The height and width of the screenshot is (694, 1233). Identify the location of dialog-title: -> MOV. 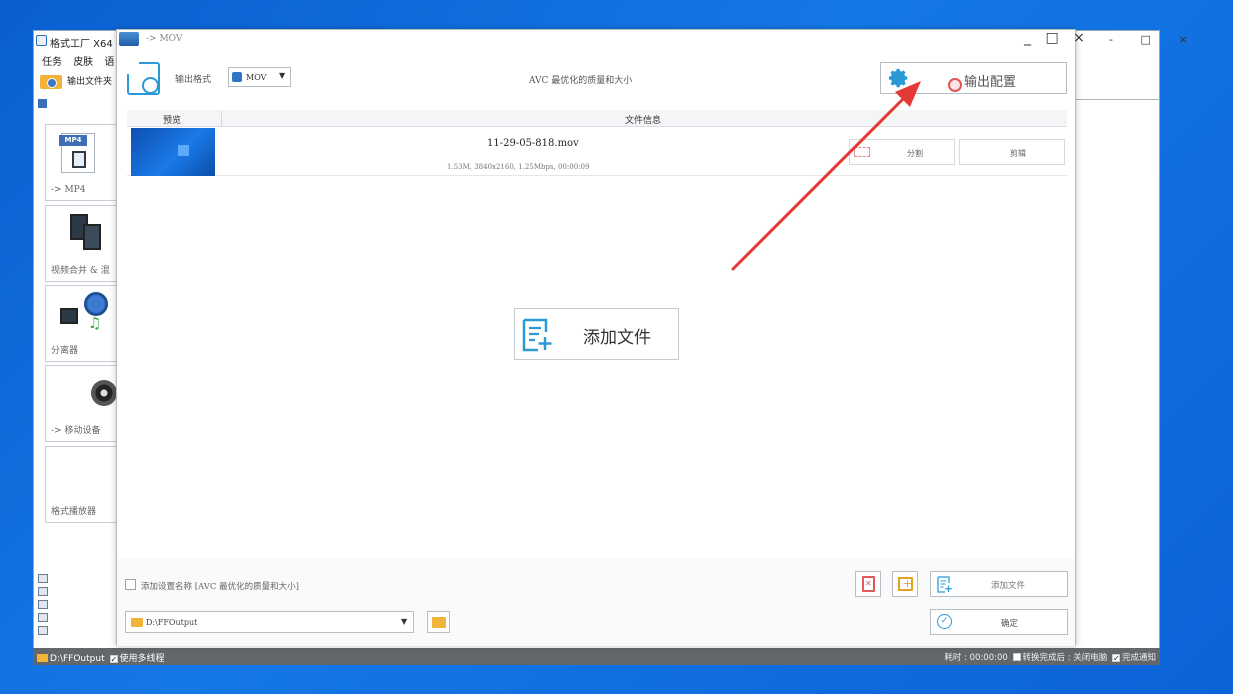
(164, 39).